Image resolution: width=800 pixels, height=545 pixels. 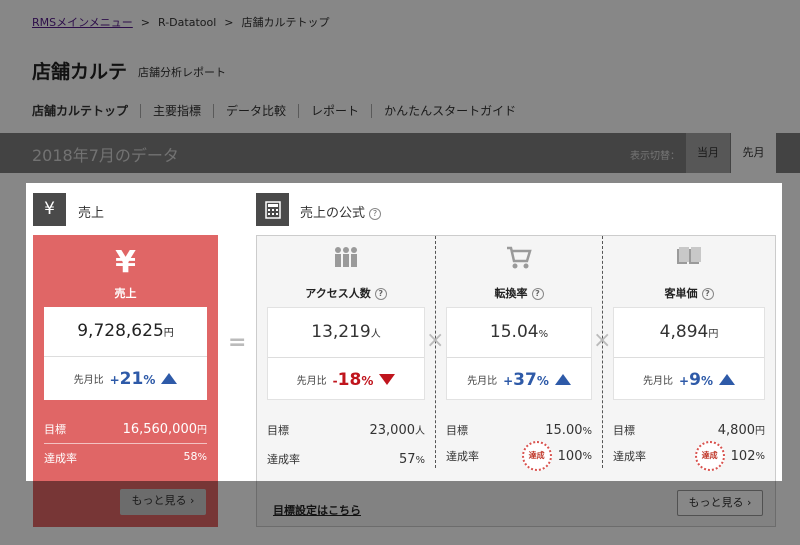 I want to click on avg-order-value-box: 4,894円 先月比 +9%, so click(x=689, y=353).